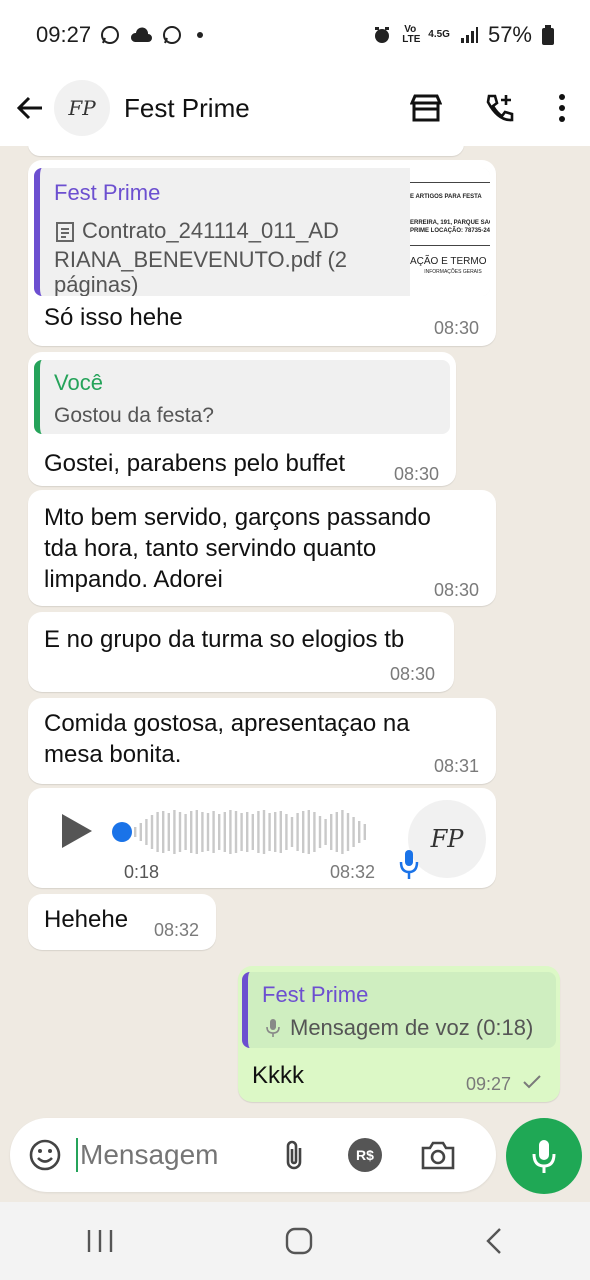  Describe the element at coordinates (447, 839) in the screenshot. I see `avatar-monogram: FP` at that location.